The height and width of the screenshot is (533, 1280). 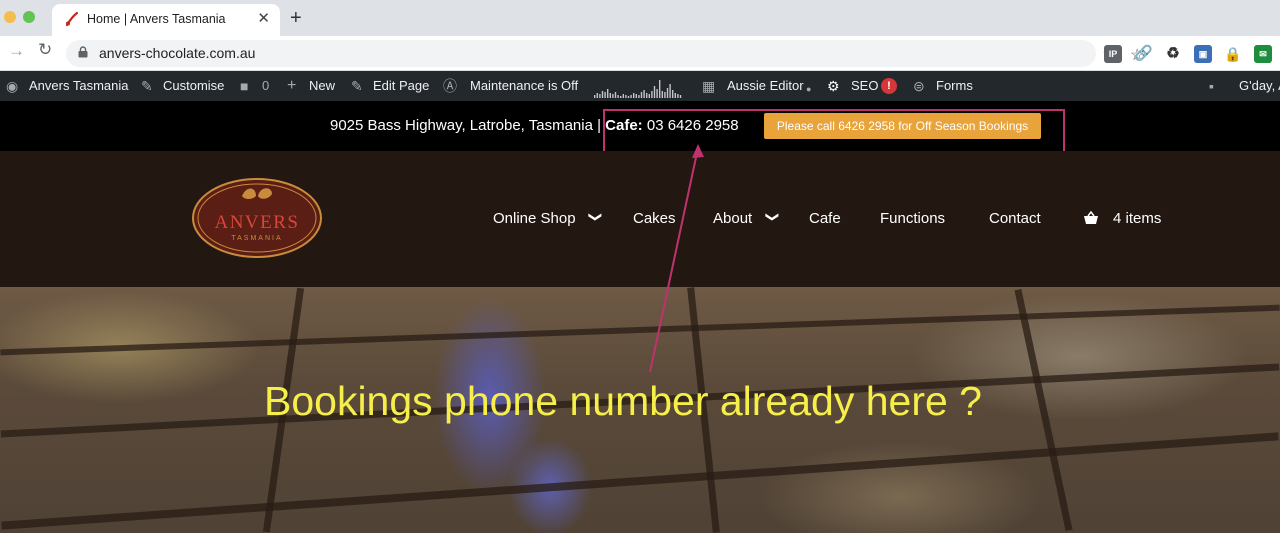 What do you see at coordinates (772, 217) in the screenshot?
I see `about-chevron-down-icon: ❯` at bounding box center [772, 217].